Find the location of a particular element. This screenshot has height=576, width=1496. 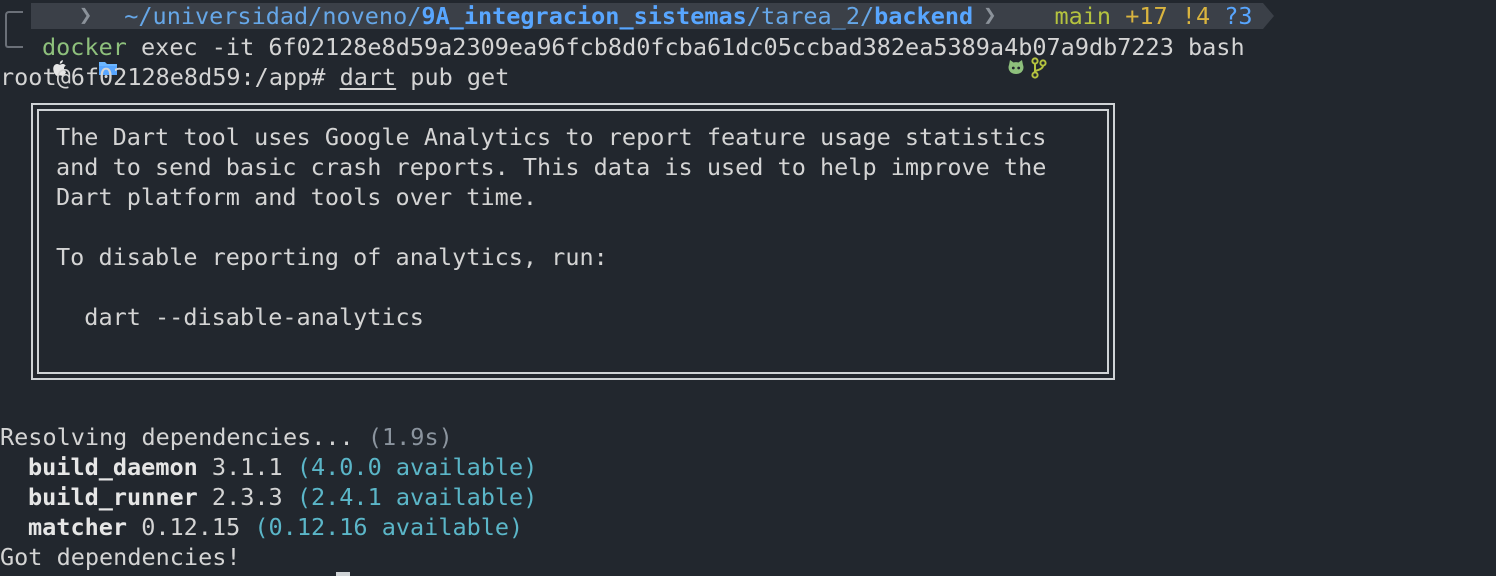

dependency-row: build_runner 2.3.3 (2.4.1 available) is located at coordinates (282, 497).